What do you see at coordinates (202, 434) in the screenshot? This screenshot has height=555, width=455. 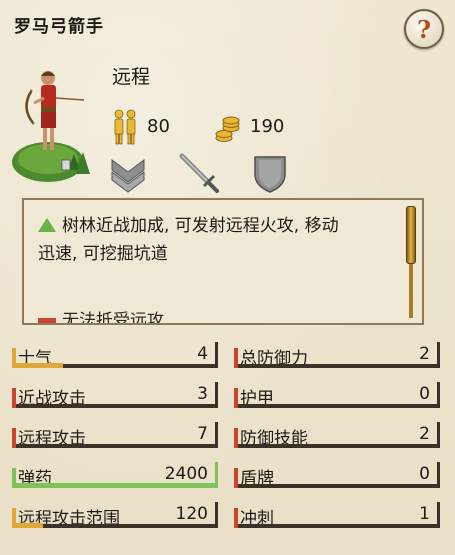 I see `stat-value: 7` at bounding box center [202, 434].